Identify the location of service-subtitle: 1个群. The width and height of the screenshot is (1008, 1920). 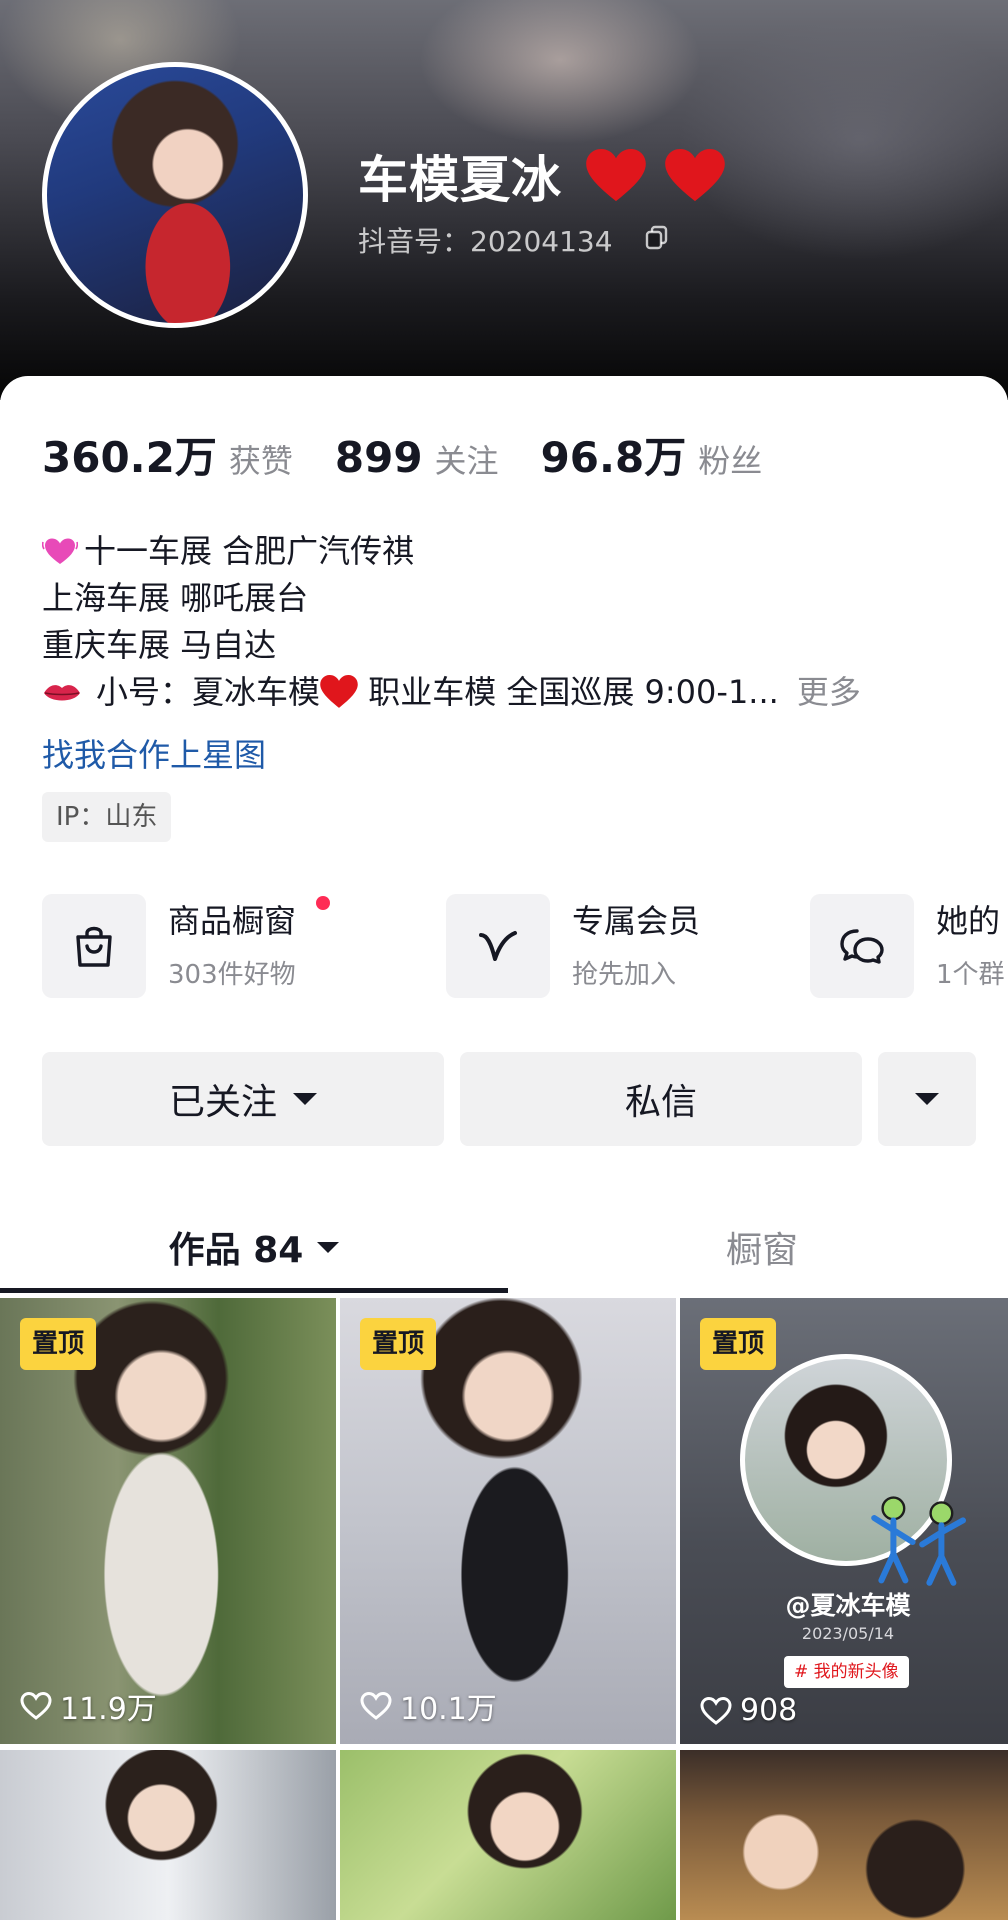
(970, 975).